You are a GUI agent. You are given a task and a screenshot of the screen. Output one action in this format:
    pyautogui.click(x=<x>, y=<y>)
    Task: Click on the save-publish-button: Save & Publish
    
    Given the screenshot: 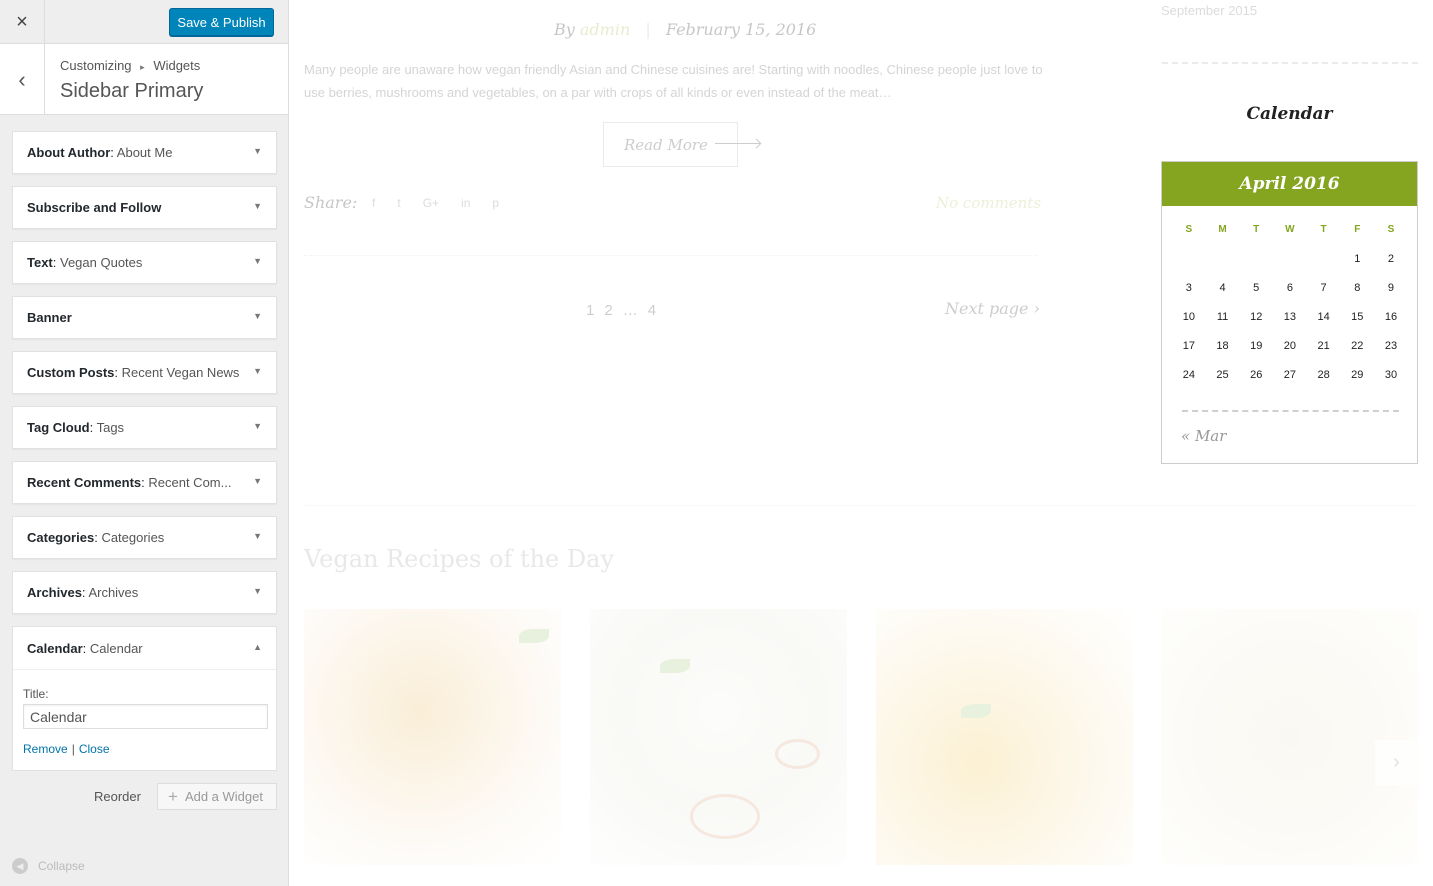 What is the action you would take?
    pyautogui.click(x=221, y=22)
    